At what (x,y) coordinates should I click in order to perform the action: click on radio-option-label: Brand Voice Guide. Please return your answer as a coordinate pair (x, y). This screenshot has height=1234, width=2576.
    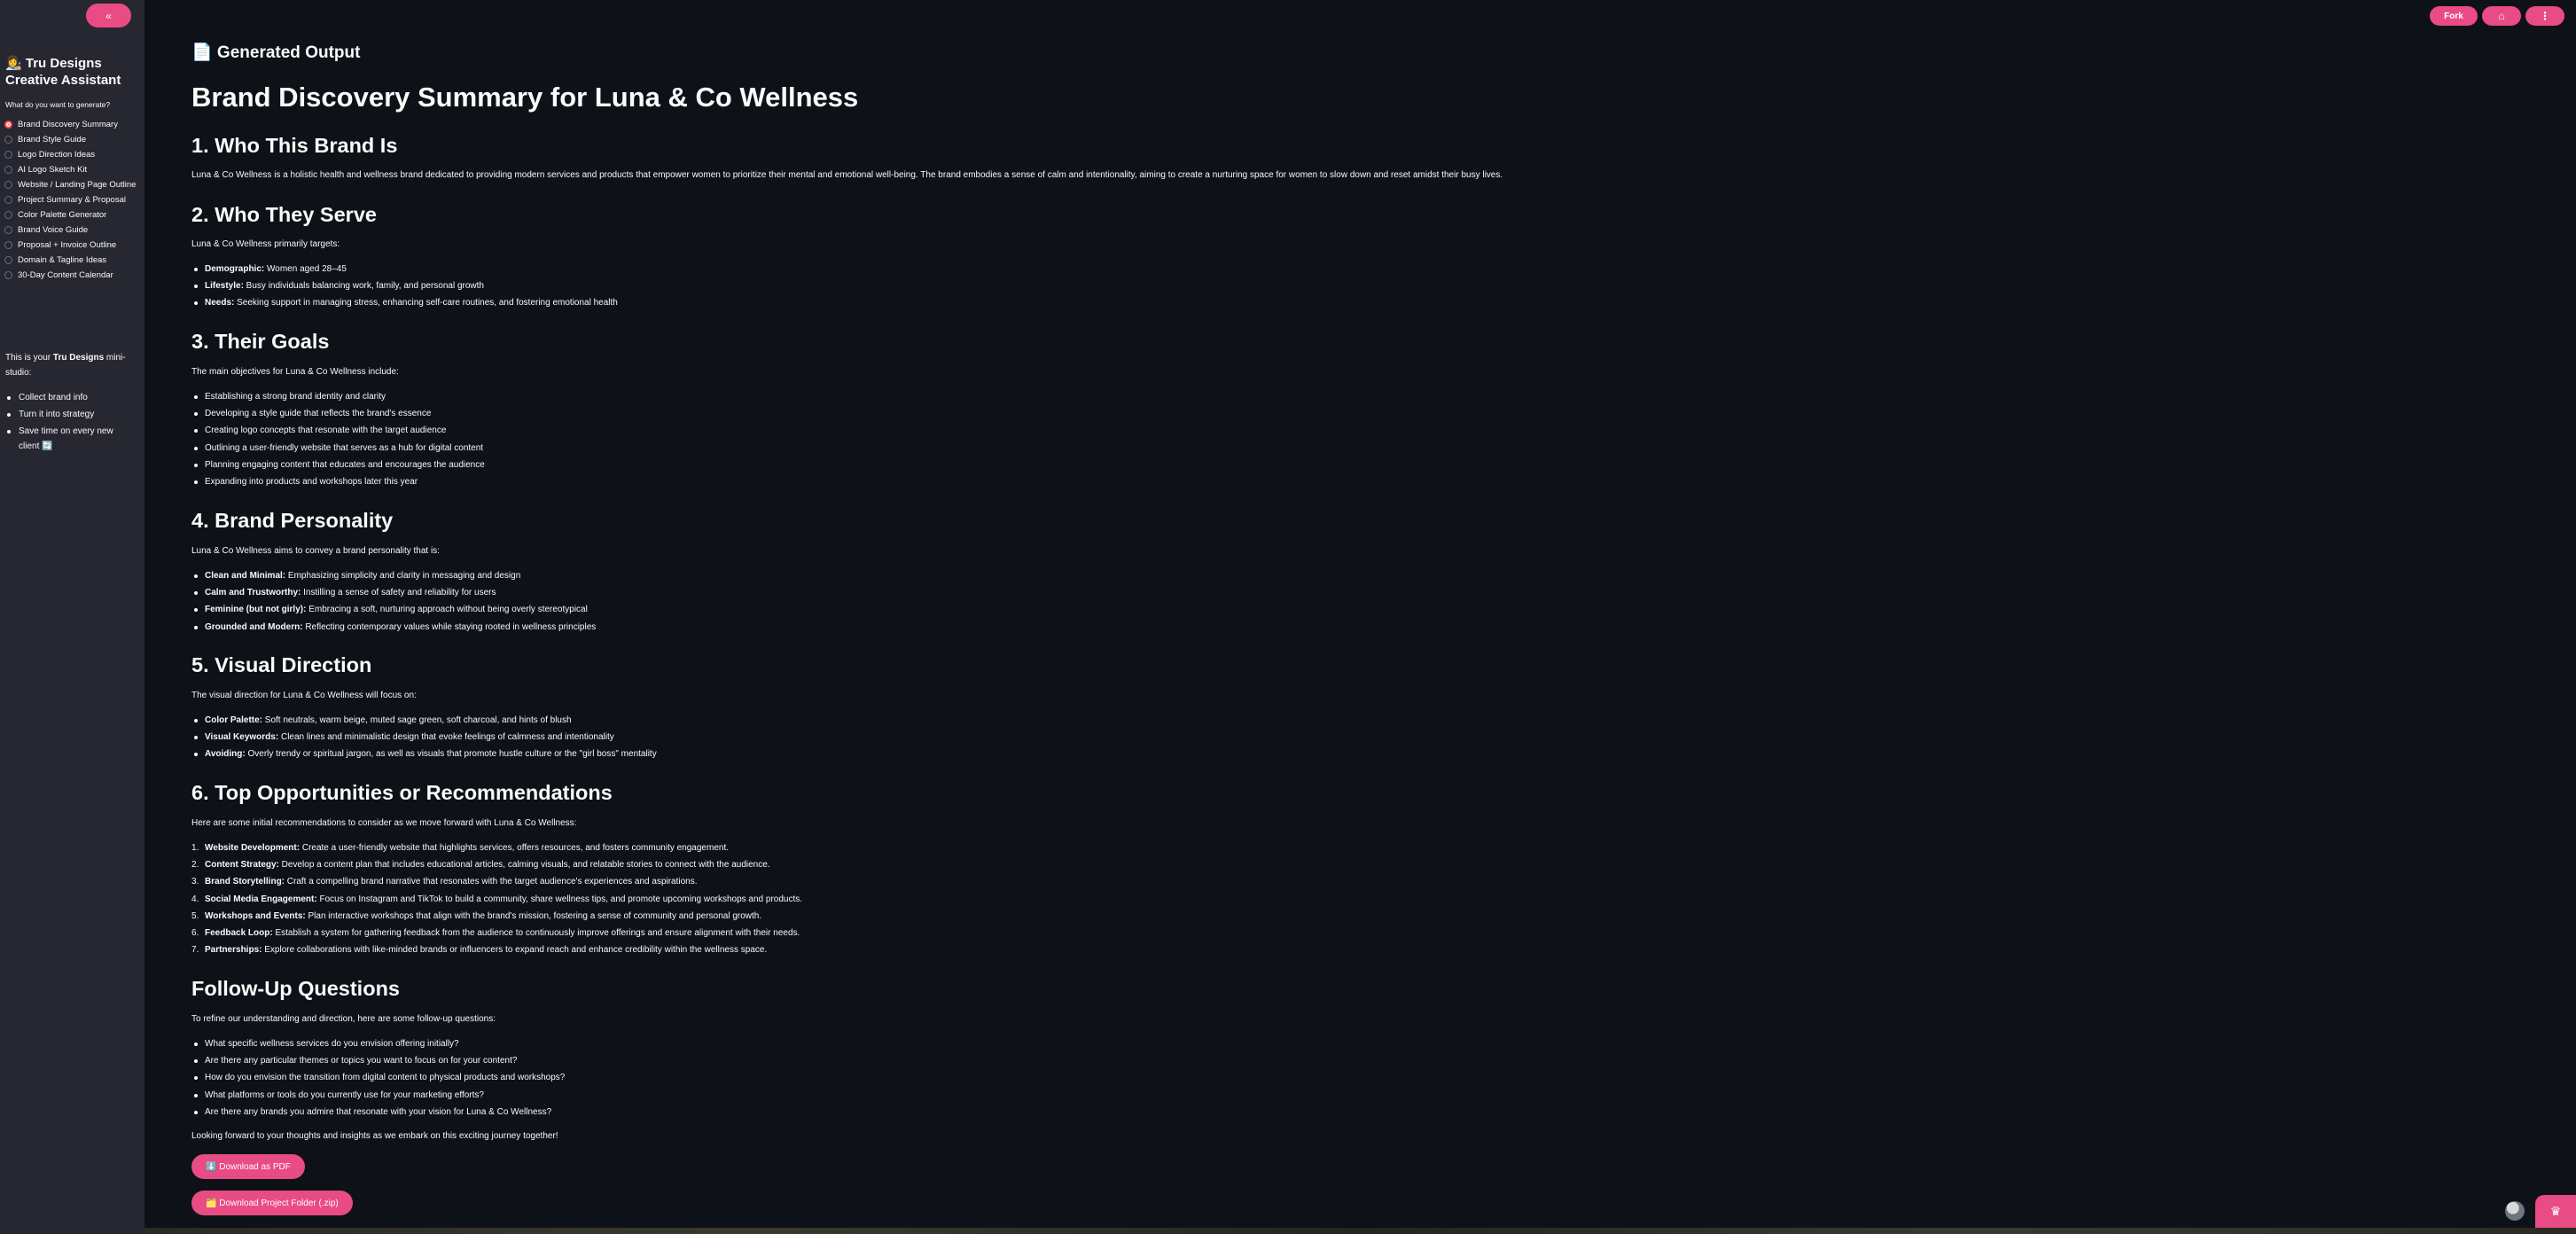
    Looking at the image, I should click on (53, 230).